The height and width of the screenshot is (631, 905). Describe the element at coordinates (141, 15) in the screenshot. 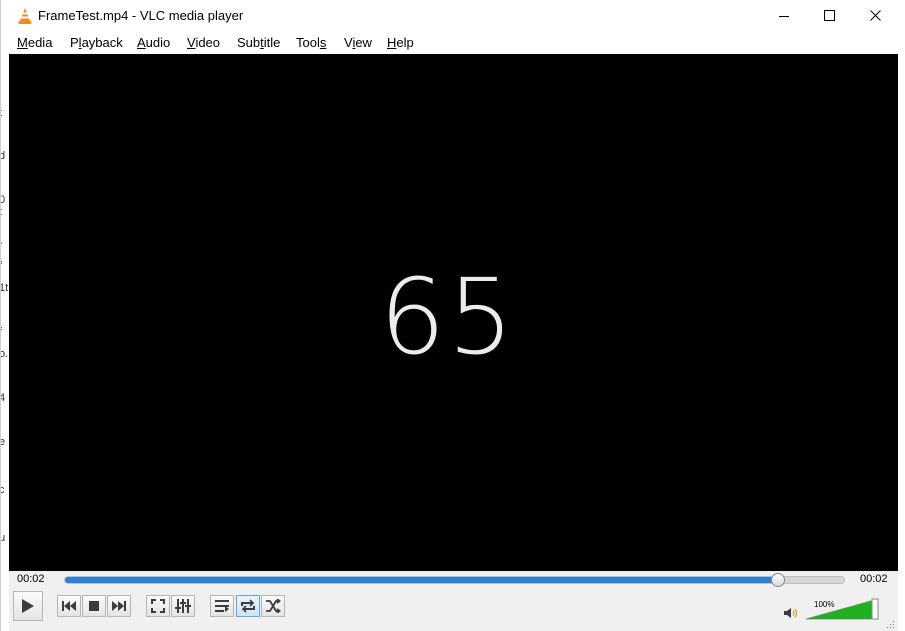

I see `window-title: FrameTest.mp4 - VLC media player` at that location.